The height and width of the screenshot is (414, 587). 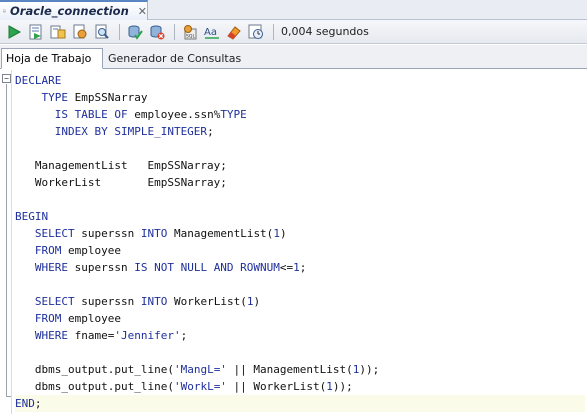 I want to click on code-line: INDEX BY SIMPLE_INTEGER;, so click(x=300, y=131).